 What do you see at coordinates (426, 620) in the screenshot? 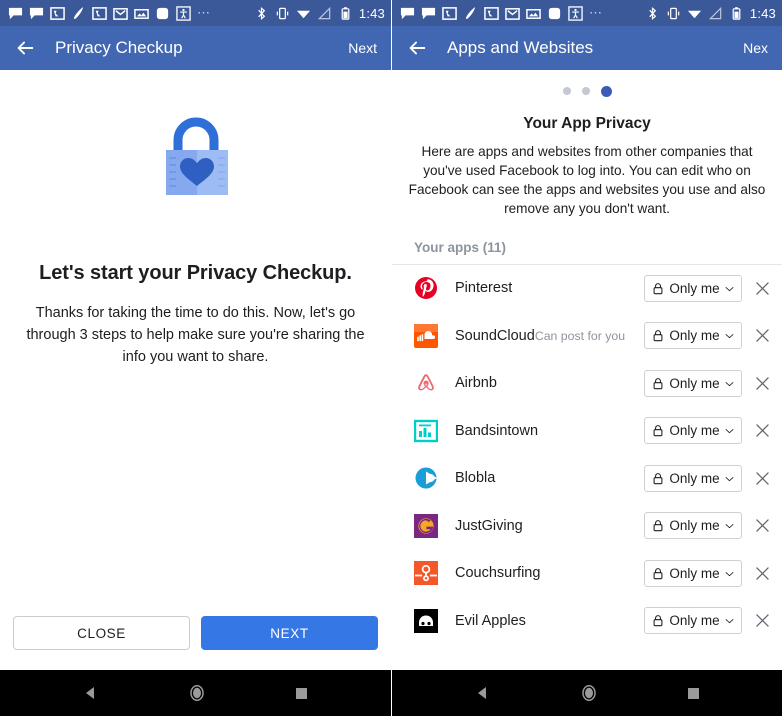
I see `evilapples-icon` at bounding box center [426, 620].